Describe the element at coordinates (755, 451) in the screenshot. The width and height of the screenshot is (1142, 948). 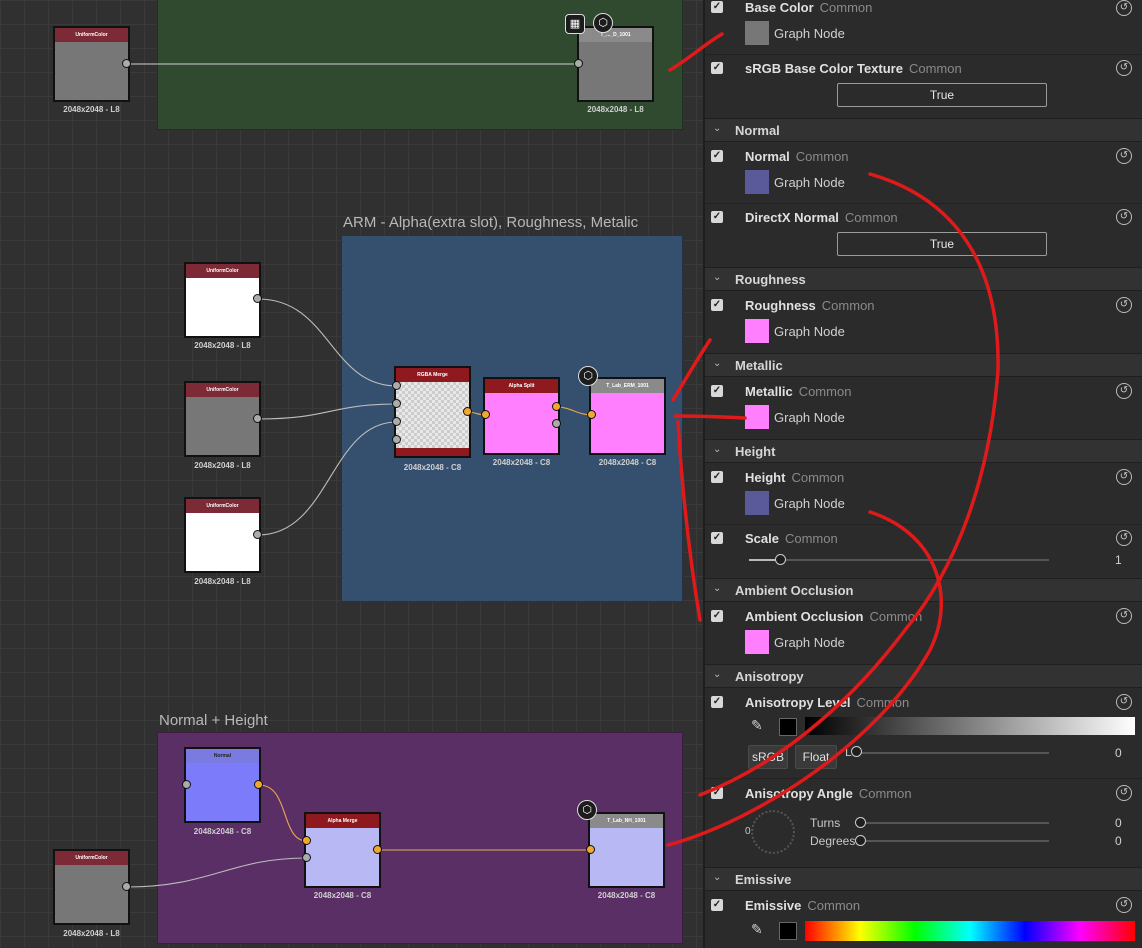
I see `section-title: Height` at that location.